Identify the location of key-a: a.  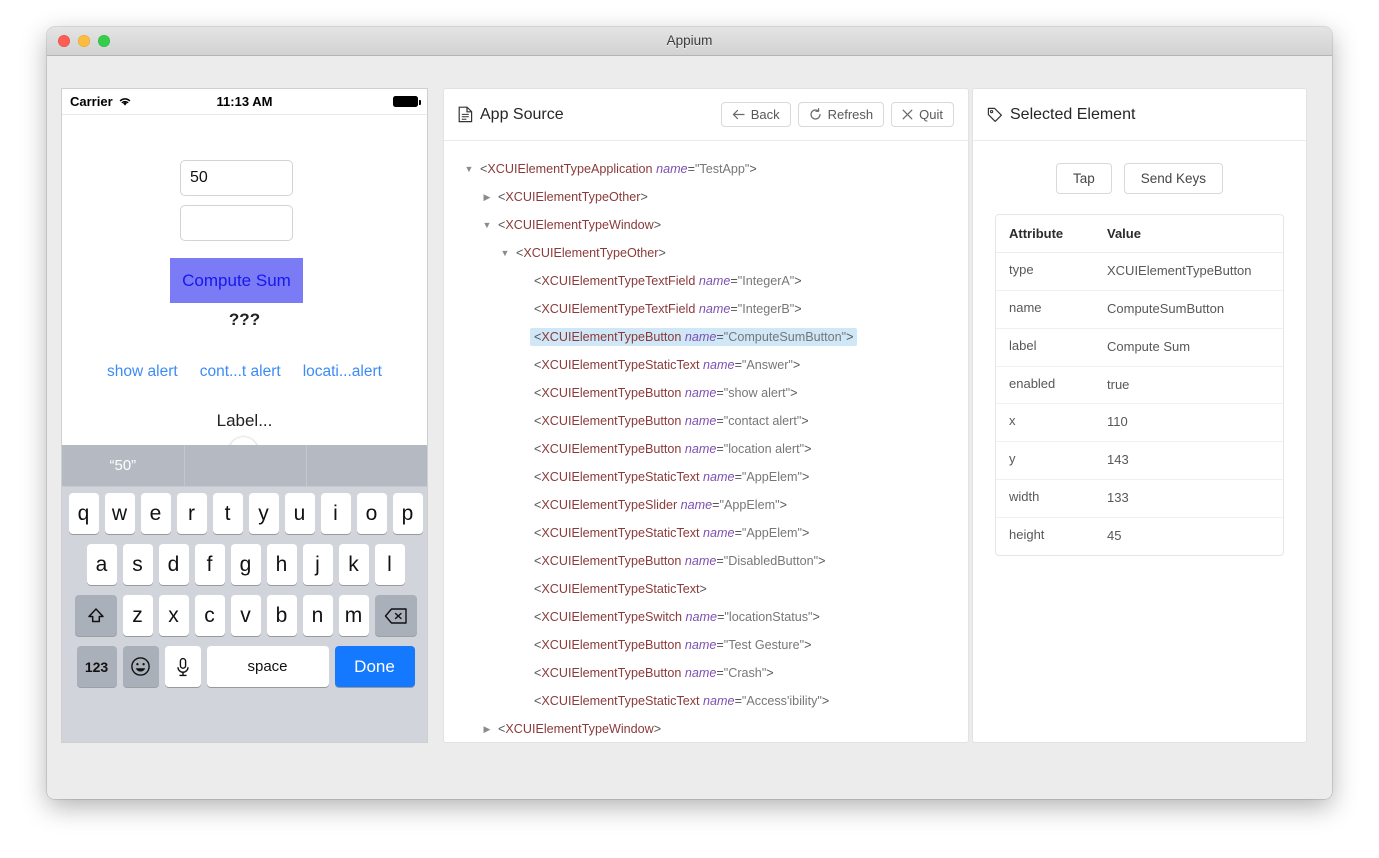
(101, 564).